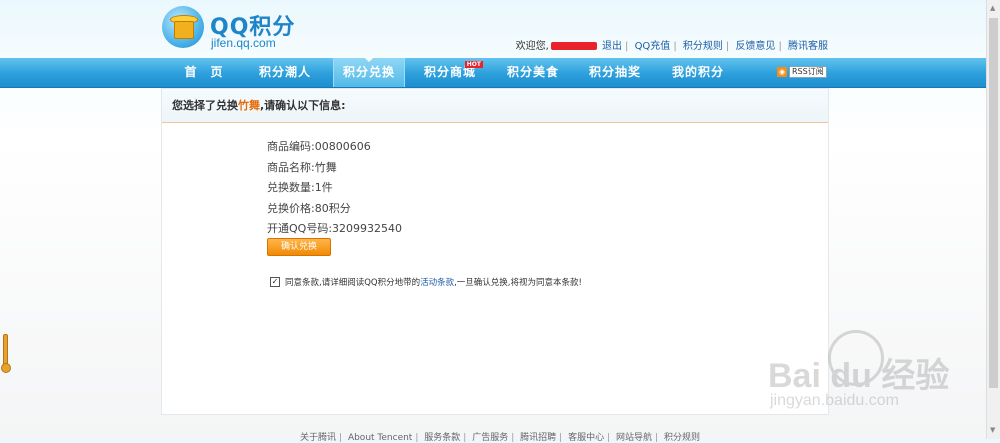 This screenshot has width=1000, height=443. I want to click on nav-trendsetters: 积分潮人, so click(285, 72).